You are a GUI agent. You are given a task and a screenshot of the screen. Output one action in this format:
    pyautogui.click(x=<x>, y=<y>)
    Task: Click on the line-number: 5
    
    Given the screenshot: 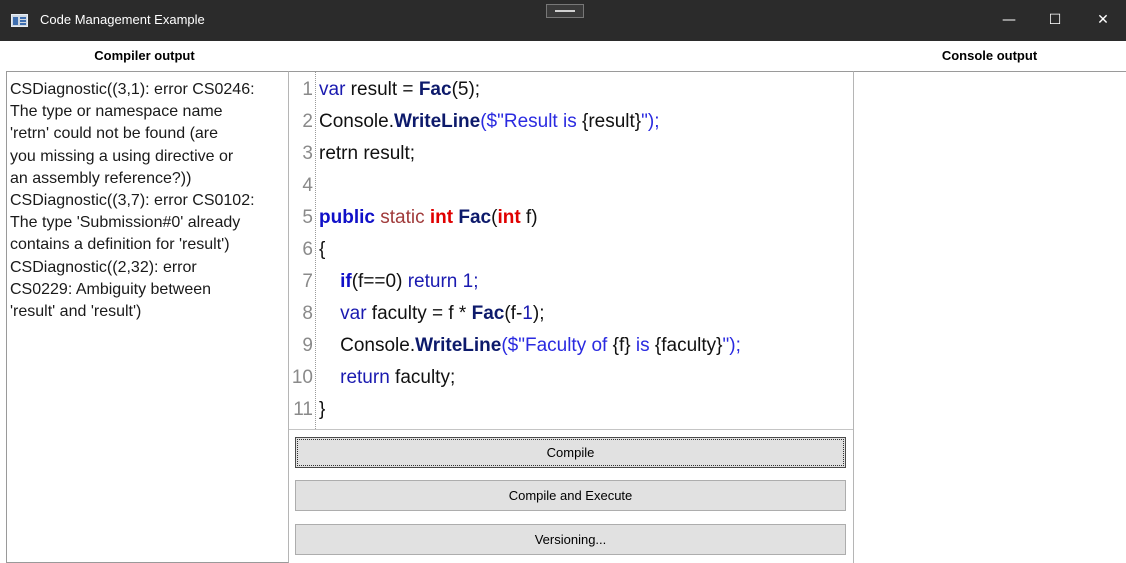 What is the action you would take?
    pyautogui.click(x=307, y=217)
    